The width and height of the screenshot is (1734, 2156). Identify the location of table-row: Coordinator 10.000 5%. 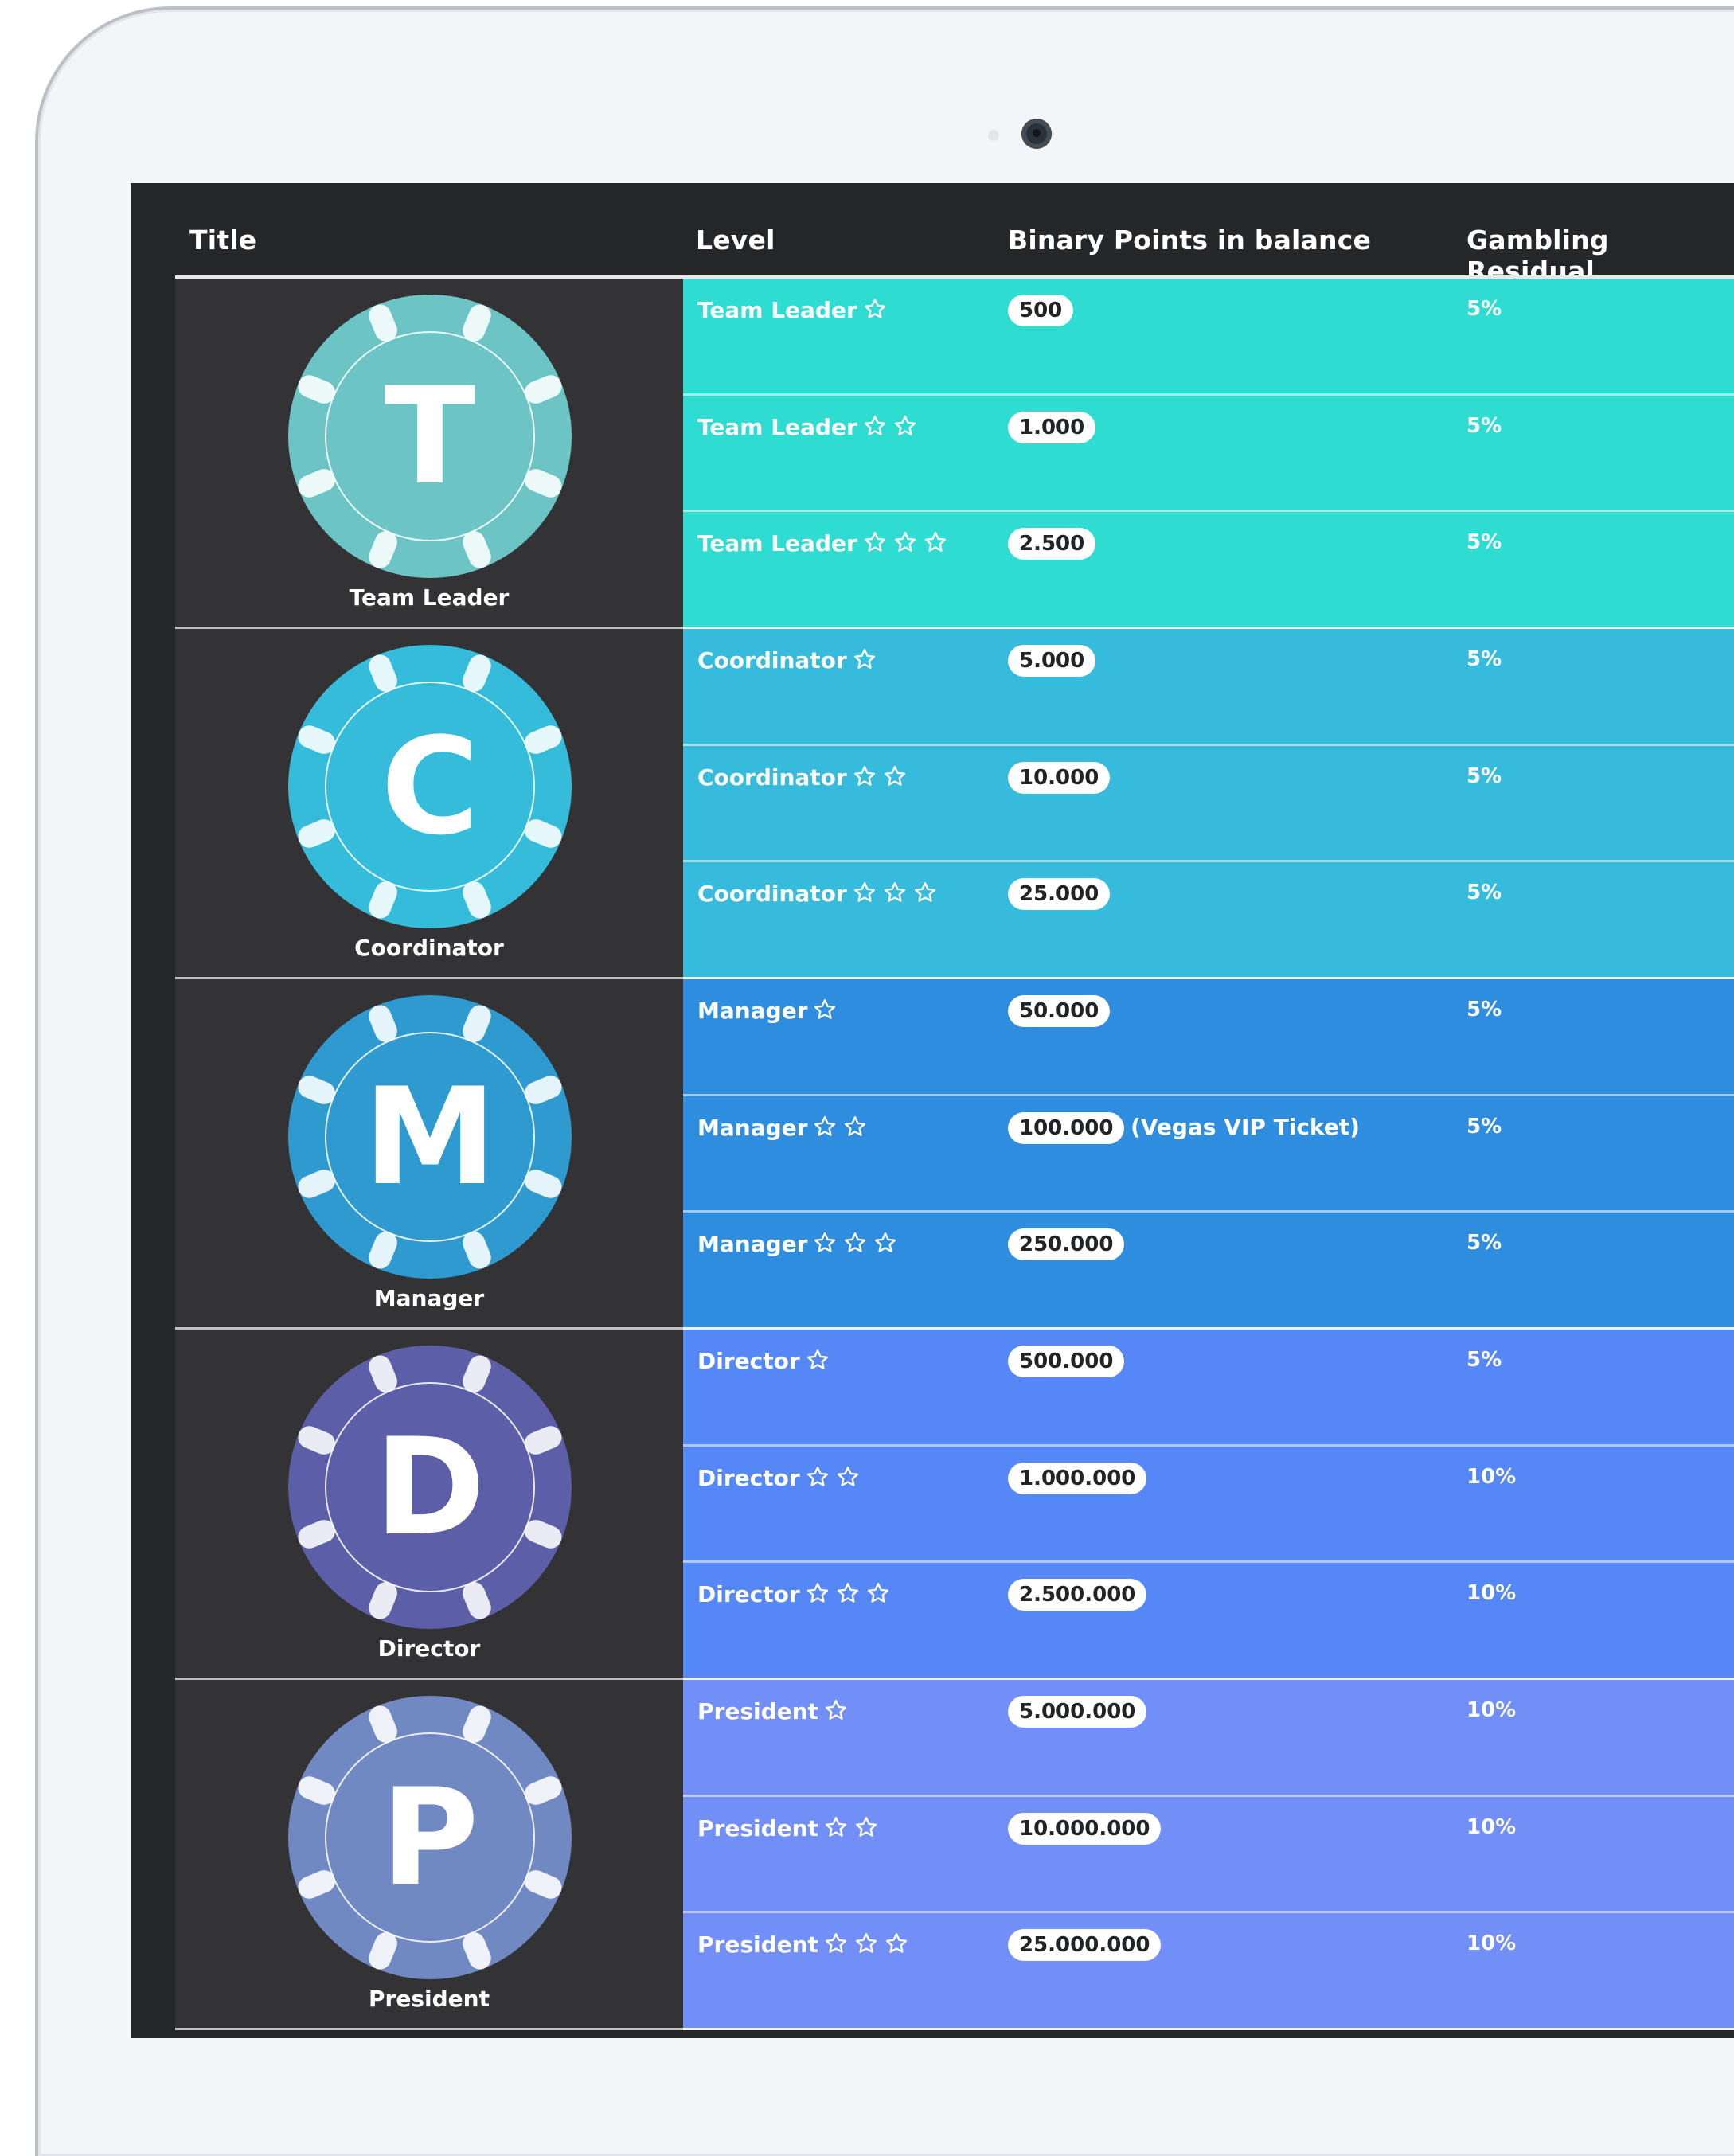
(1208, 804).